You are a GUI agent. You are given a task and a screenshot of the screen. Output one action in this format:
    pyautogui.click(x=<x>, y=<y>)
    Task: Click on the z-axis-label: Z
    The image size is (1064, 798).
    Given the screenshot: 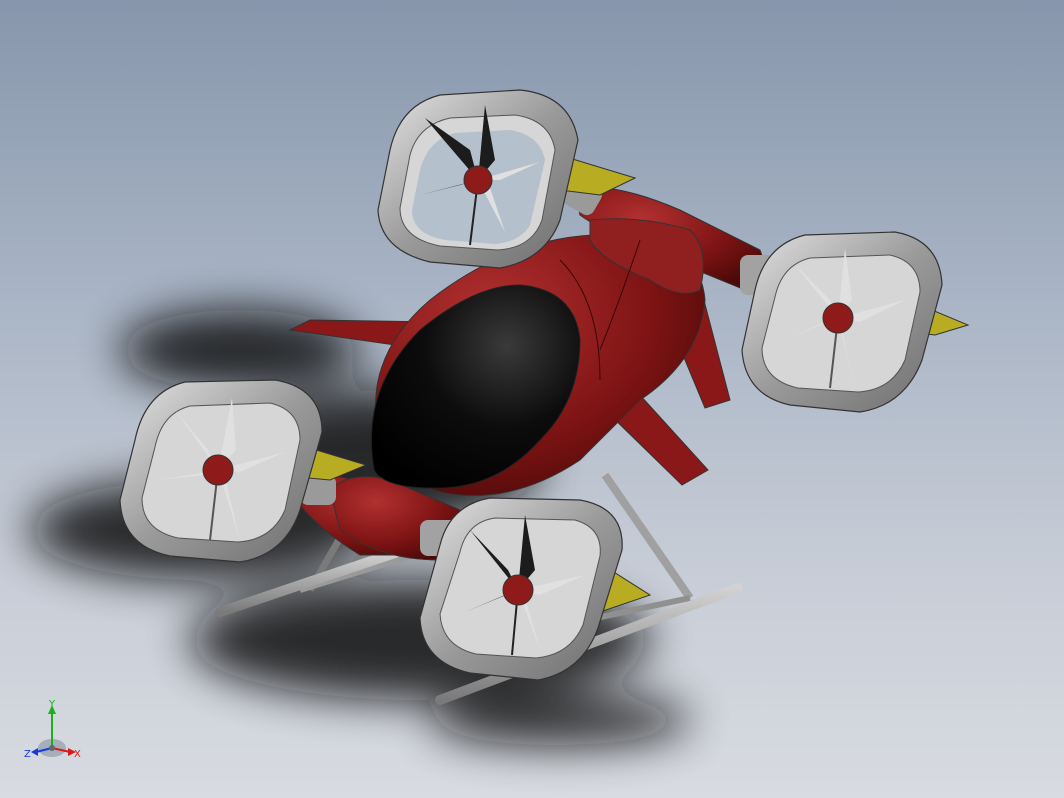 What is the action you would take?
    pyautogui.click(x=27, y=754)
    